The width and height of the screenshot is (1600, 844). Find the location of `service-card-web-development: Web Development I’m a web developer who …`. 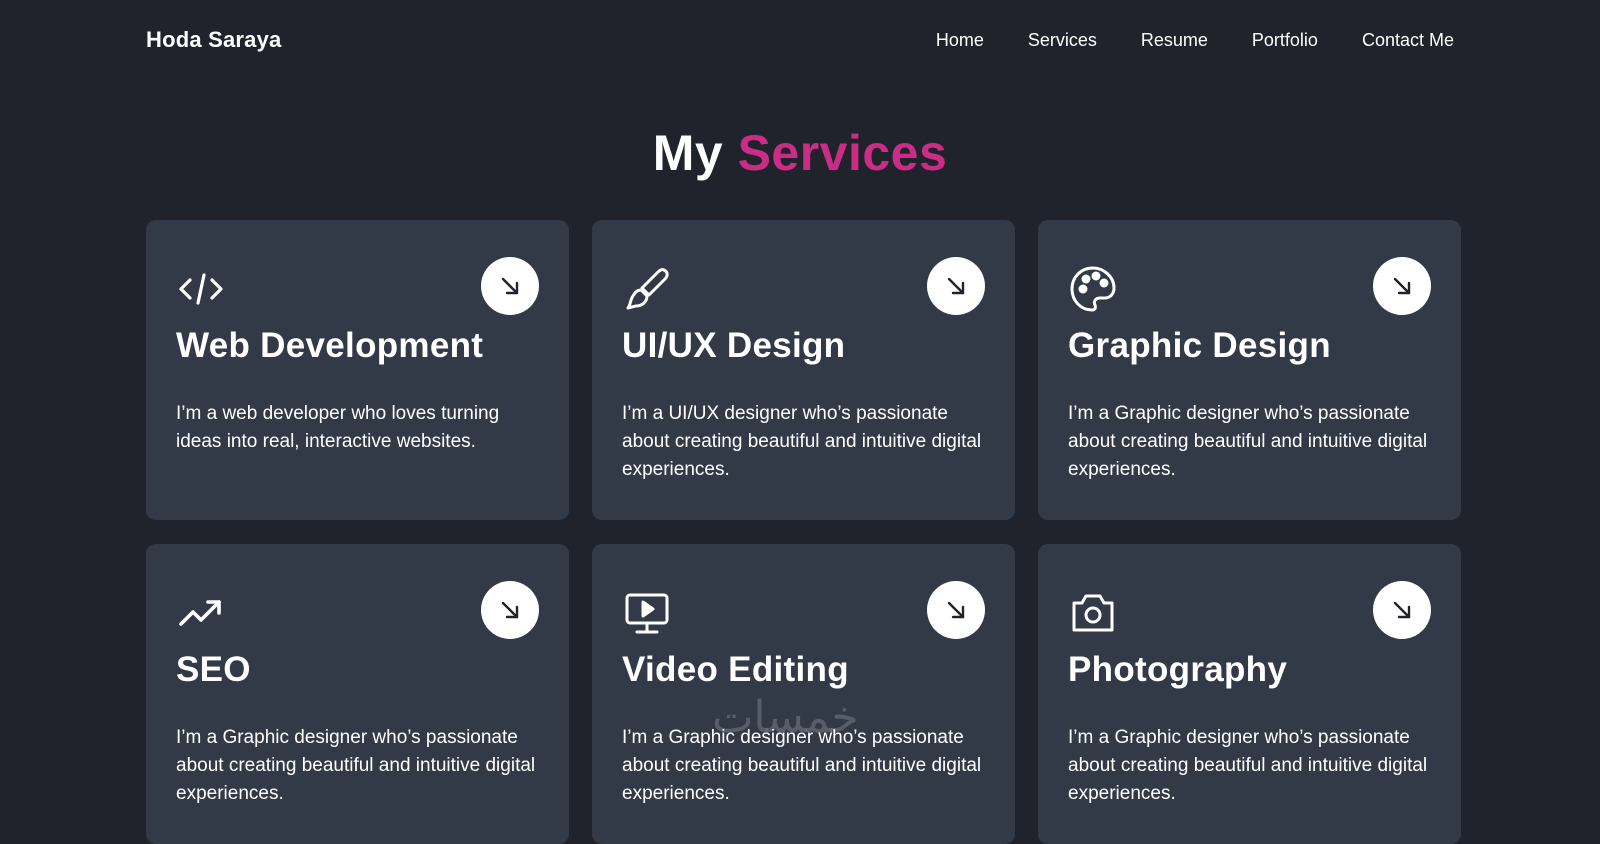

service-card-web-development: Web Development I’m a web developer who … is located at coordinates (357, 370).